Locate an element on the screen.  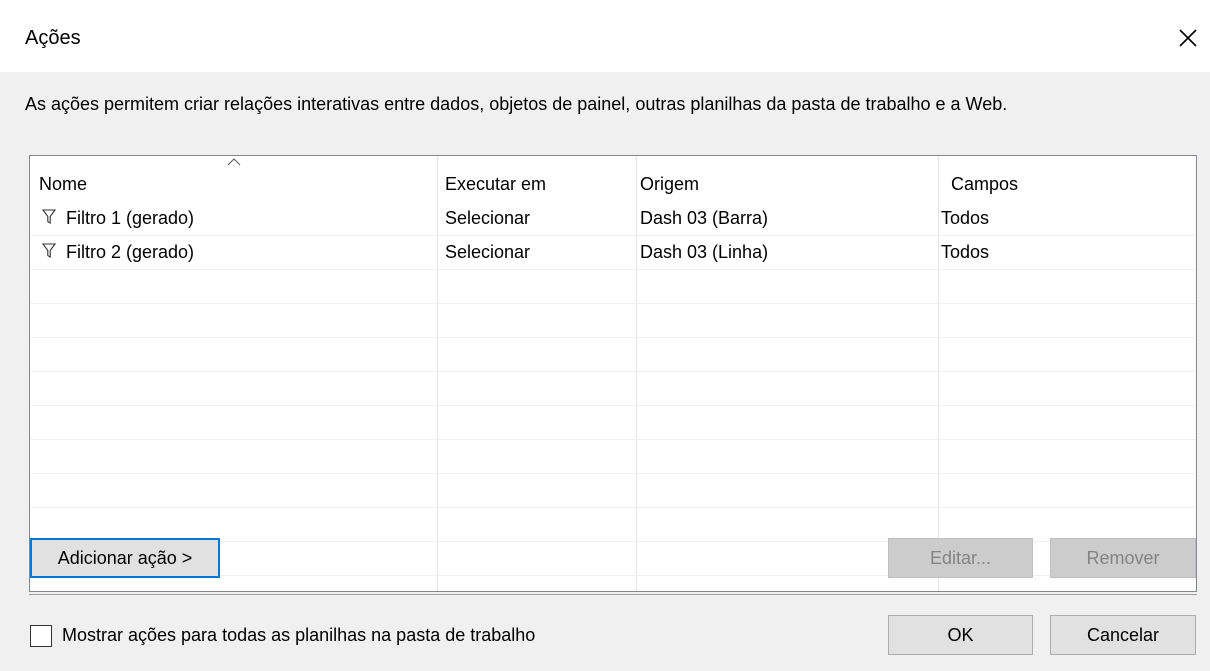
cancel-button: Cancelar is located at coordinates (1123, 635).